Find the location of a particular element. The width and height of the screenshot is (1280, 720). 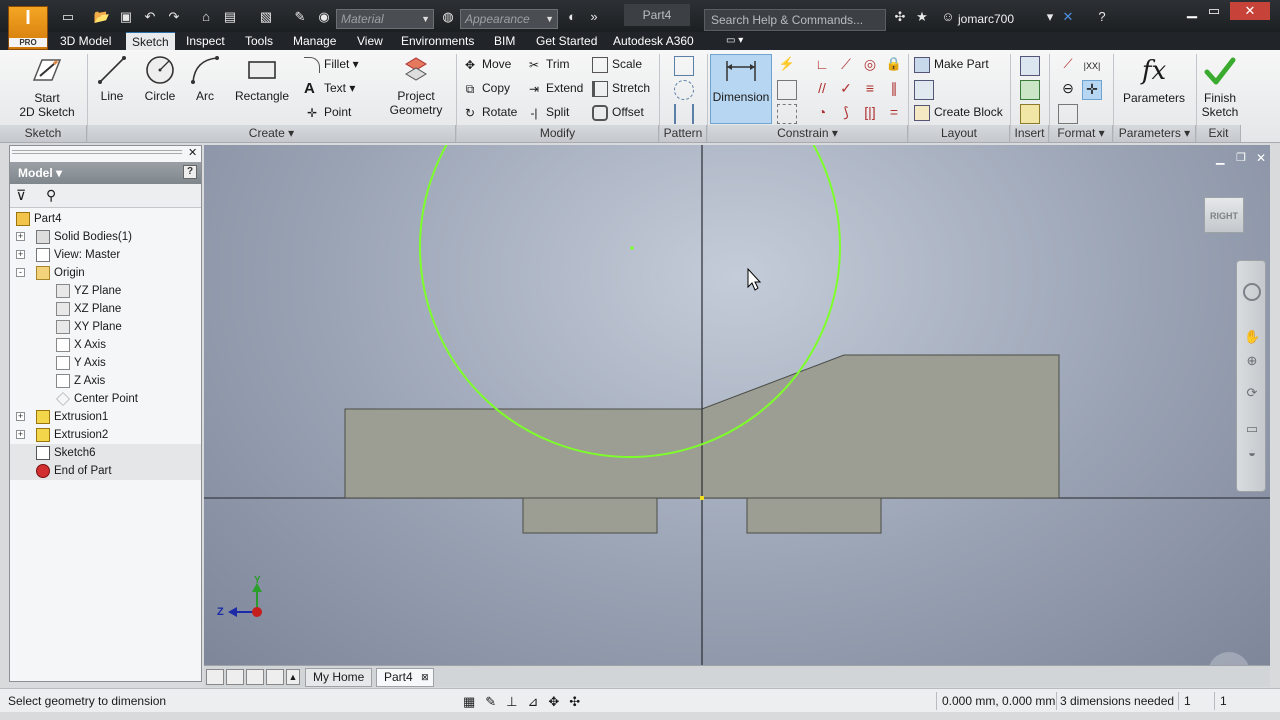

adjust-icon: ◐ is located at coordinates (572, 17).